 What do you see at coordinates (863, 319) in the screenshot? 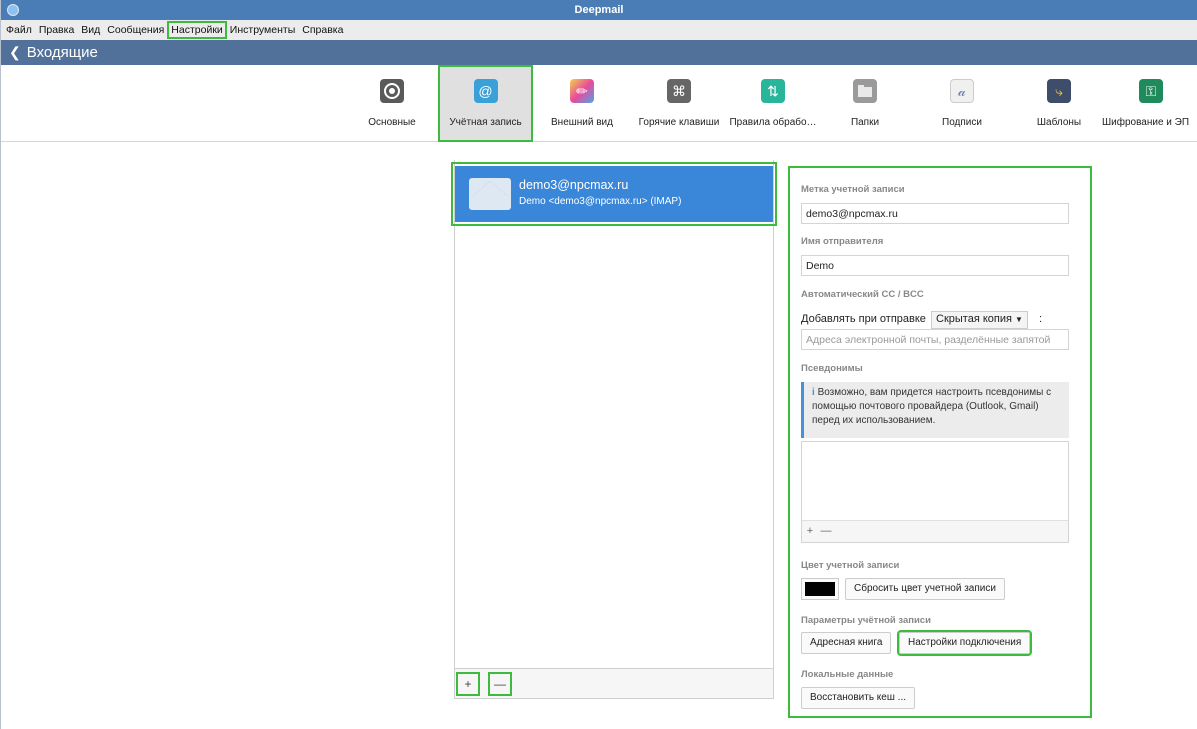
I see `add-on-send-label: Добавлять при отправке` at bounding box center [863, 319].